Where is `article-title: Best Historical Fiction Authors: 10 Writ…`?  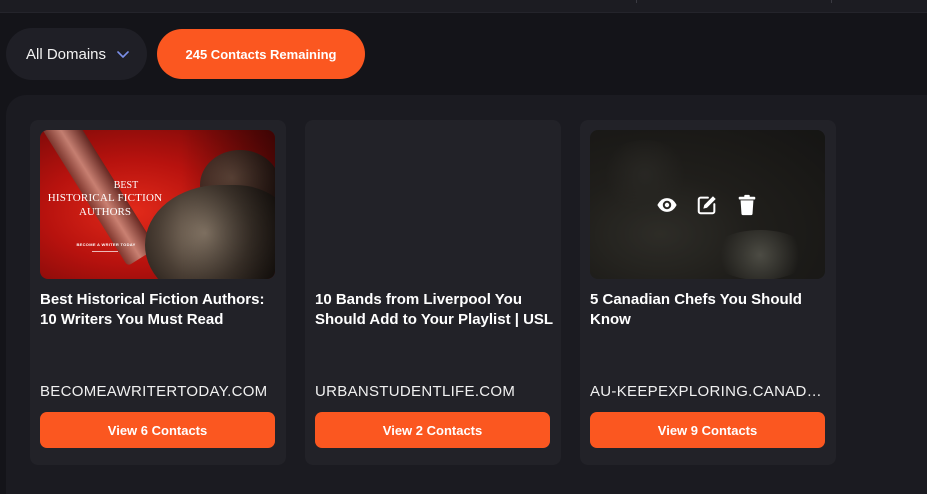 article-title: Best Historical Fiction Authors: 10 Writ… is located at coordinates (160, 310).